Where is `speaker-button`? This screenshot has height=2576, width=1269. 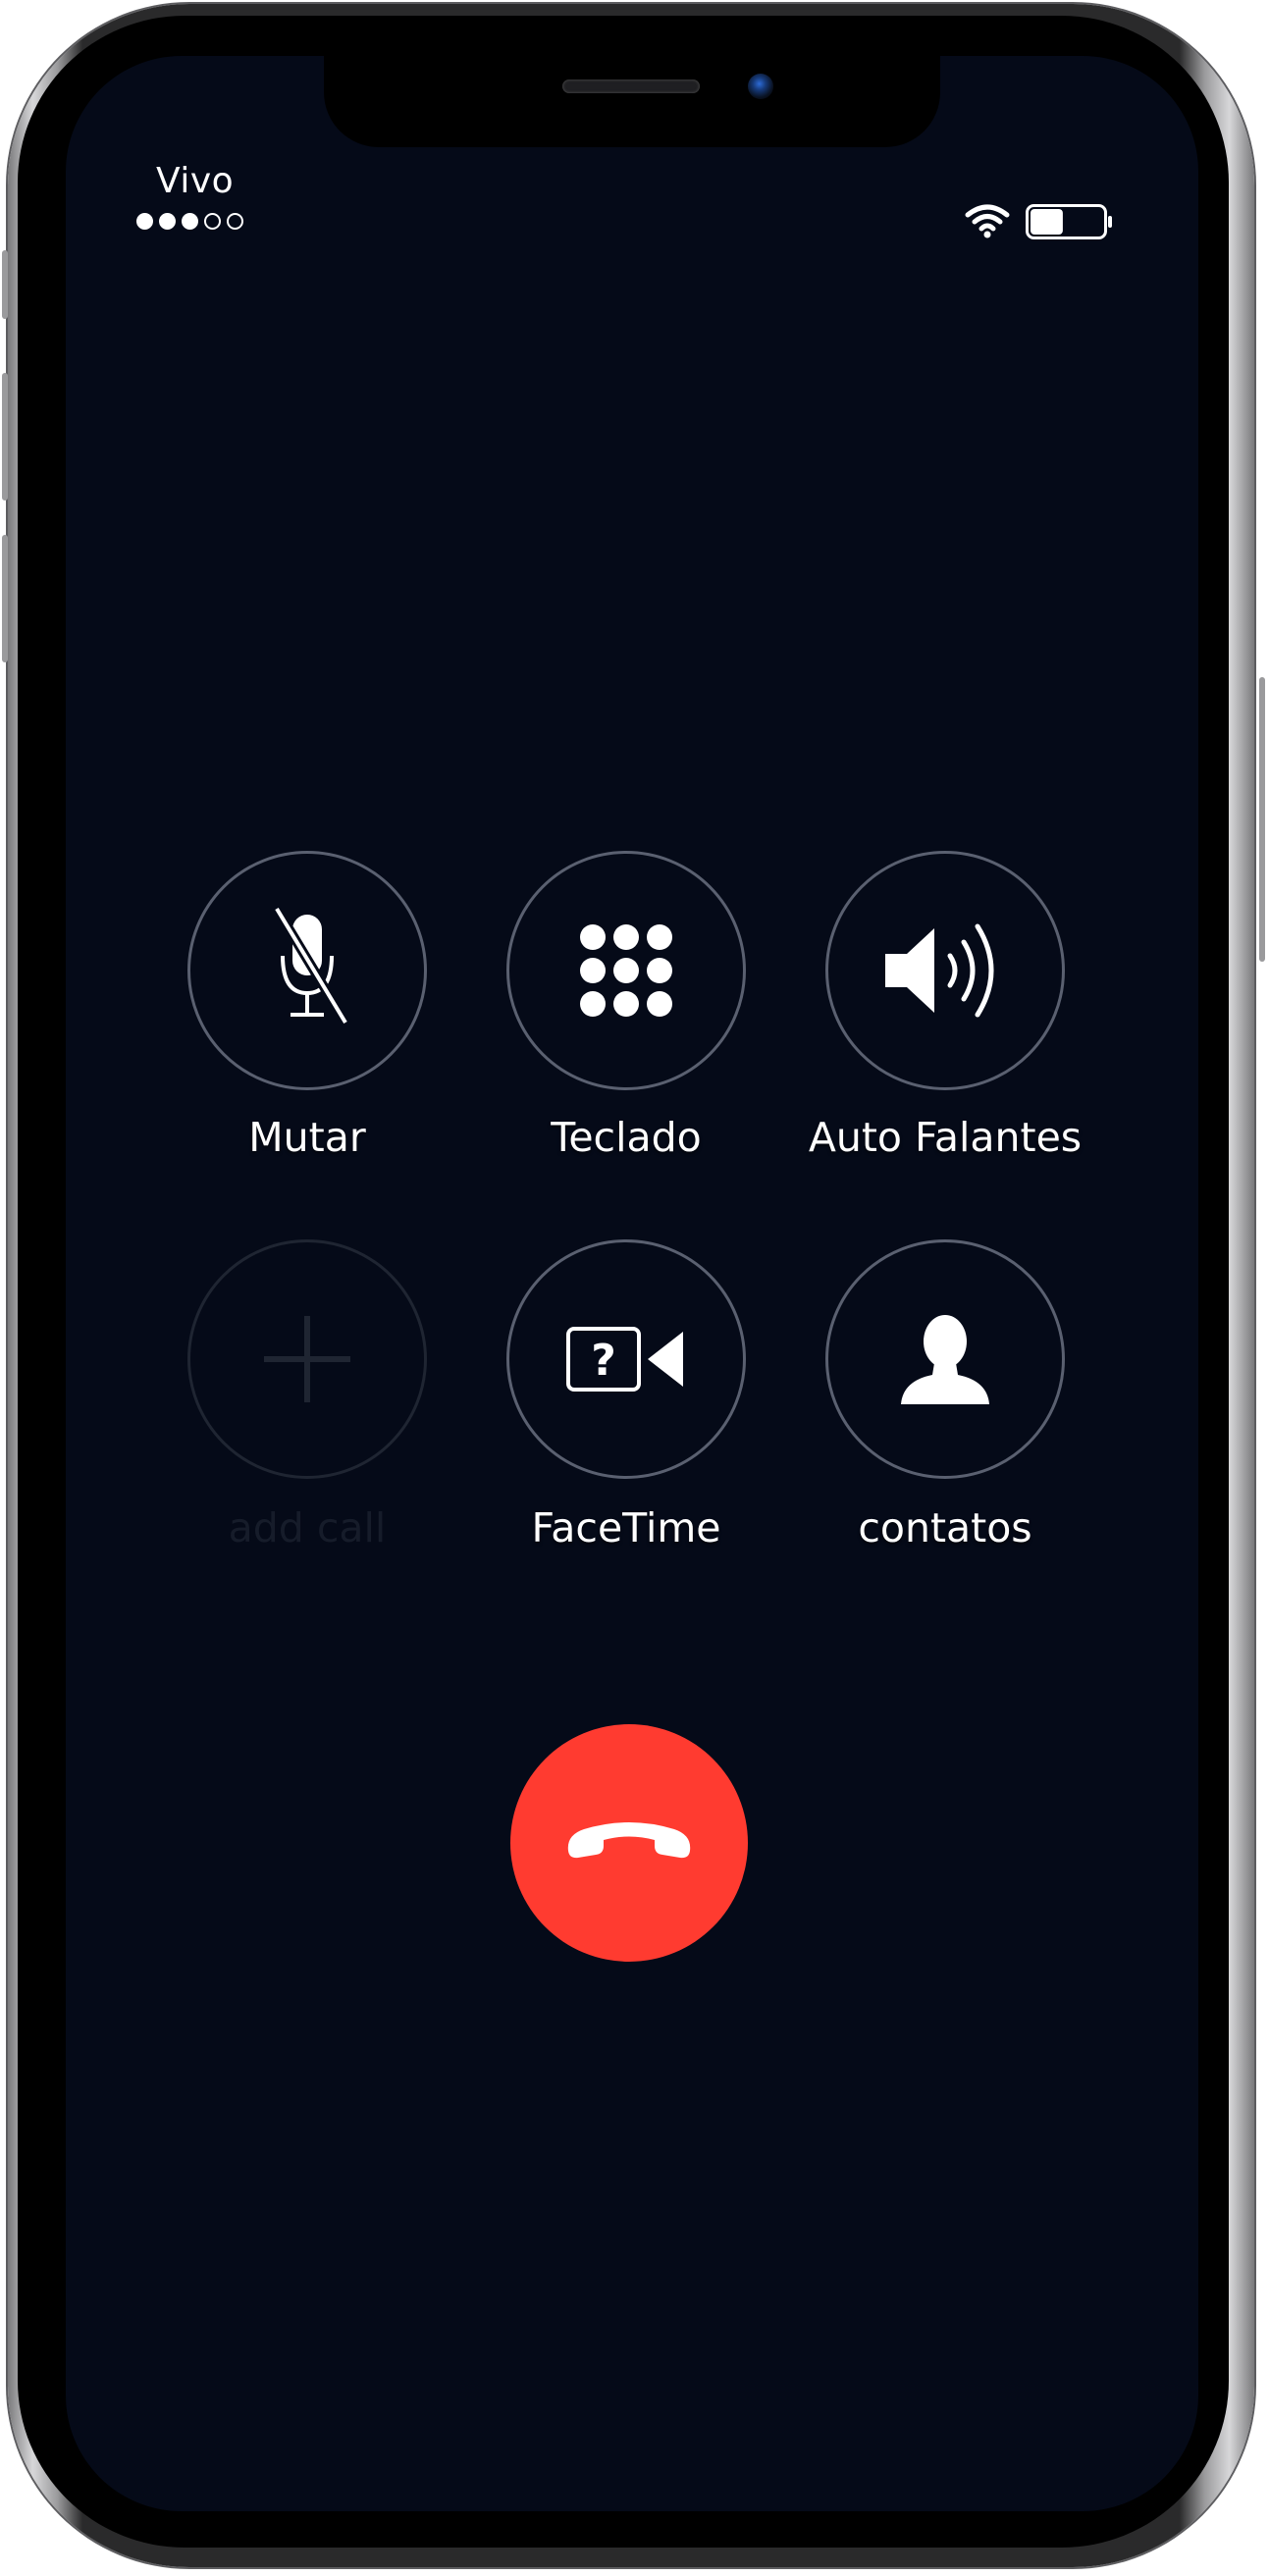
speaker-button is located at coordinates (945, 970).